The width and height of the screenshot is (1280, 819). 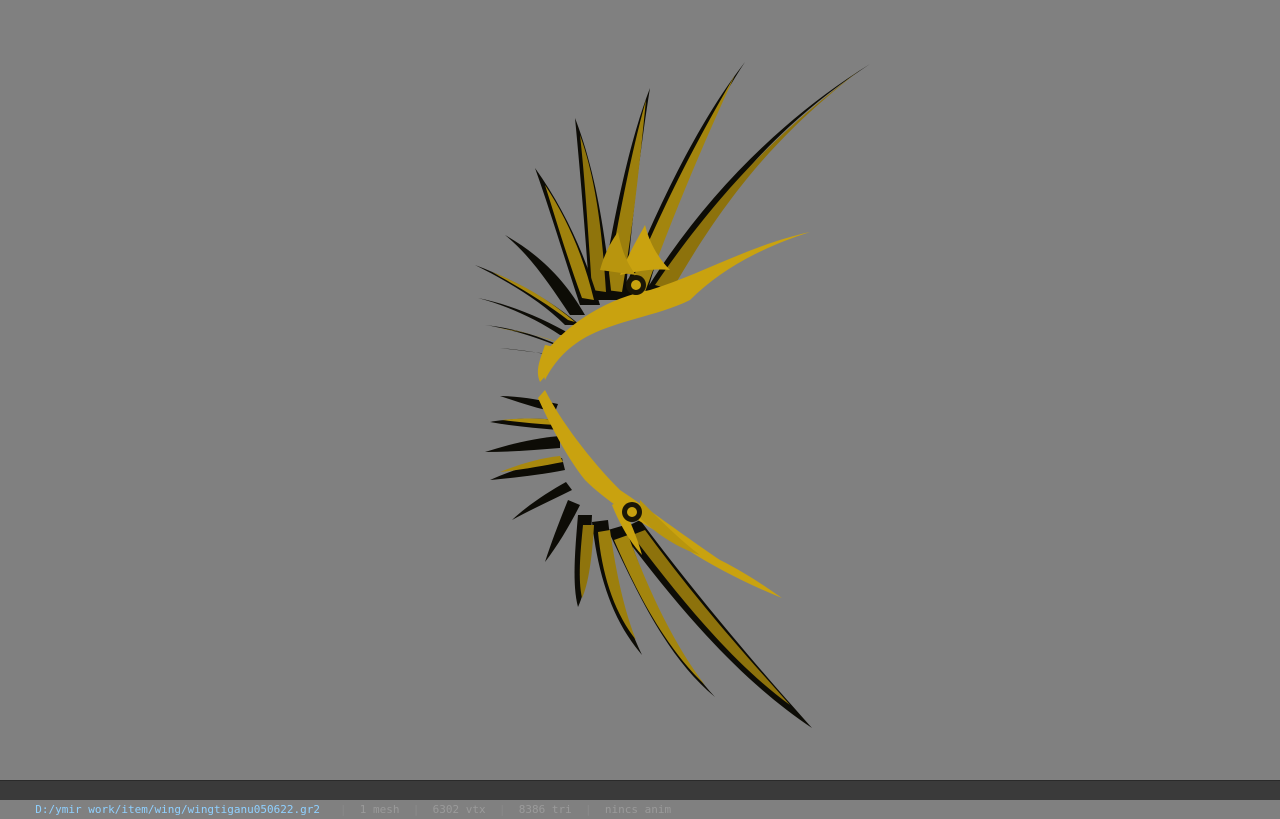 What do you see at coordinates (648, 559) in the screenshot?
I see `lower-wing` at bounding box center [648, 559].